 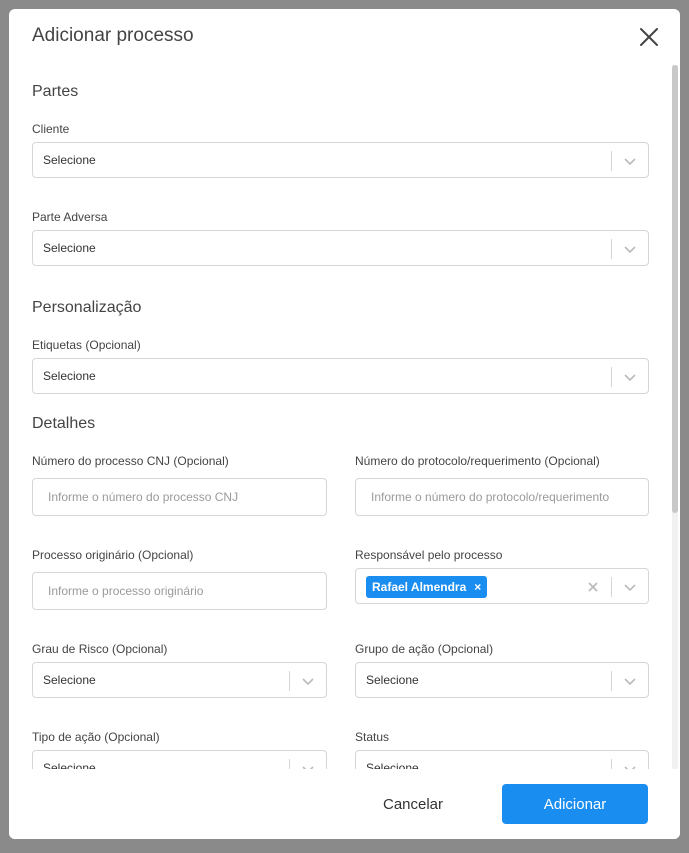 What do you see at coordinates (477, 587) in the screenshot?
I see `chip-remove-icon: ×` at bounding box center [477, 587].